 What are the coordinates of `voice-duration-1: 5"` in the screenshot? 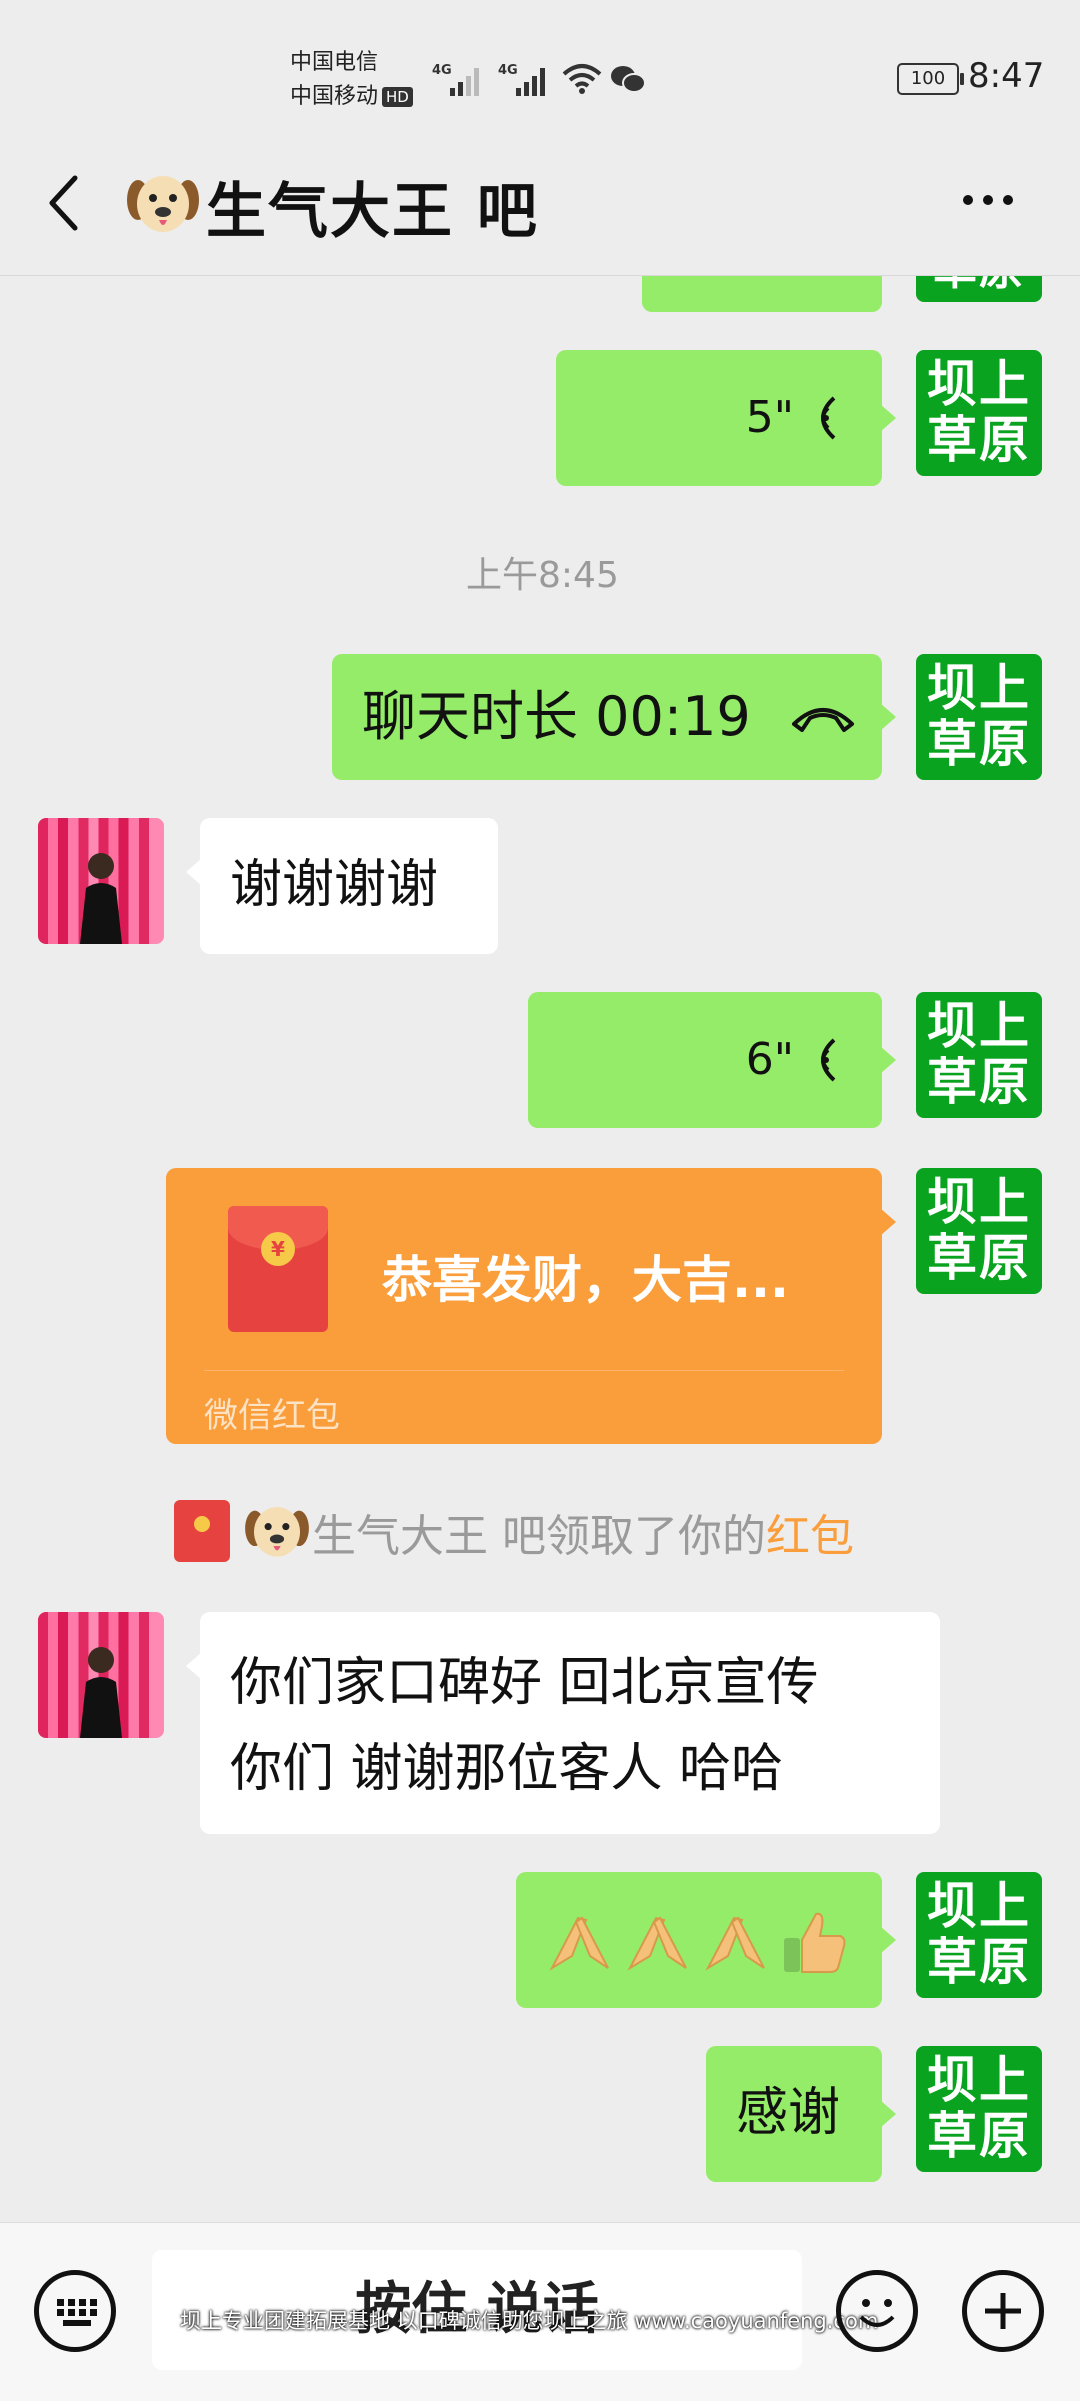 It's located at (769, 417).